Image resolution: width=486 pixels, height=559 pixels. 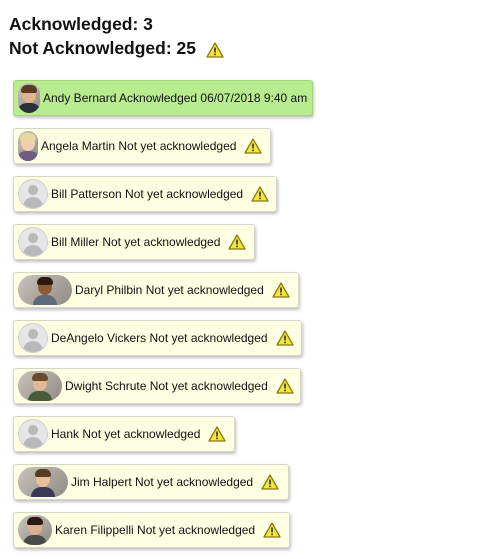 What do you see at coordinates (139, 146) in the screenshot?
I see `person-card-label: Angela Martin Not yet acknowledged` at bounding box center [139, 146].